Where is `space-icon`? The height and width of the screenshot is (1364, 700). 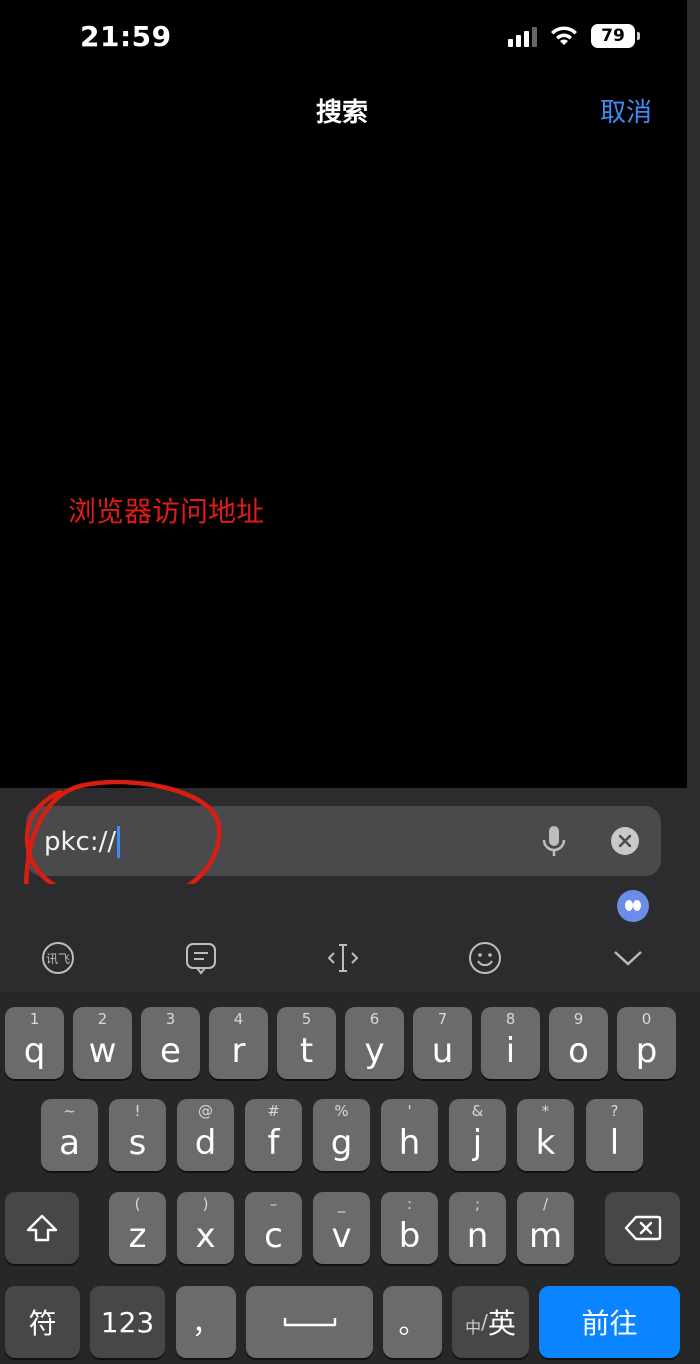 space-icon is located at coordinates (309, 1322).